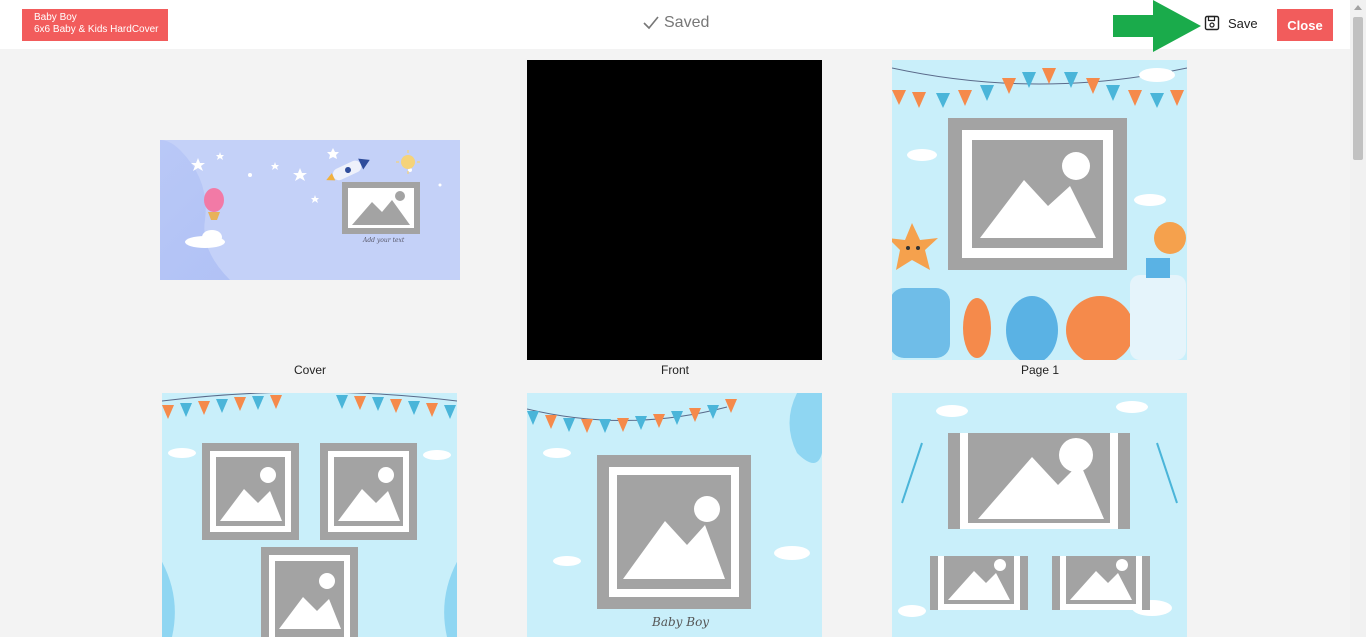  What do you see at coordinates (687, 22) in the screenshot?
I see `saved-label: Saved` at bounding box center [687, 22].